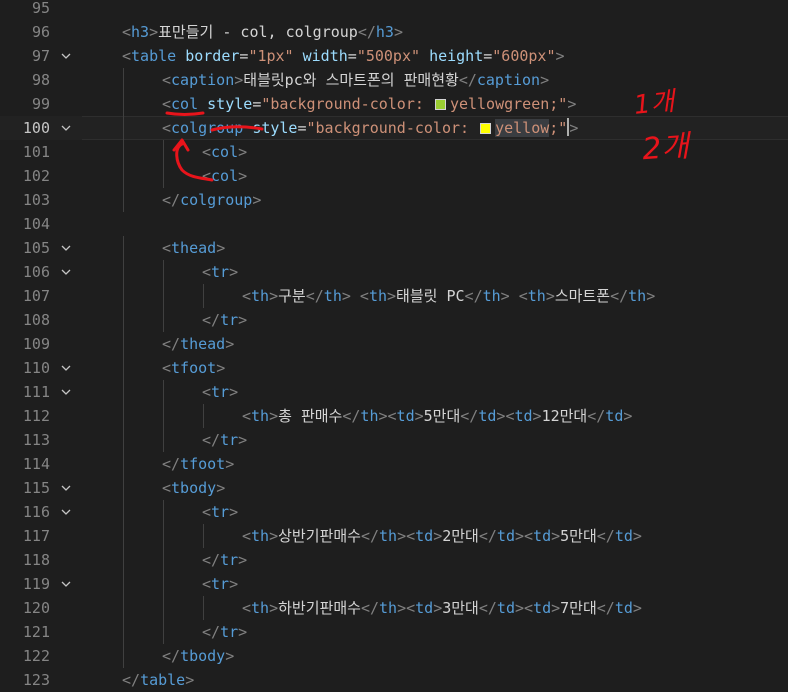 The width and height of the screenshot is (788, 692). Describe the element at coordinates (163, 680) in the screenshot. I see `code-token: table` at that location.